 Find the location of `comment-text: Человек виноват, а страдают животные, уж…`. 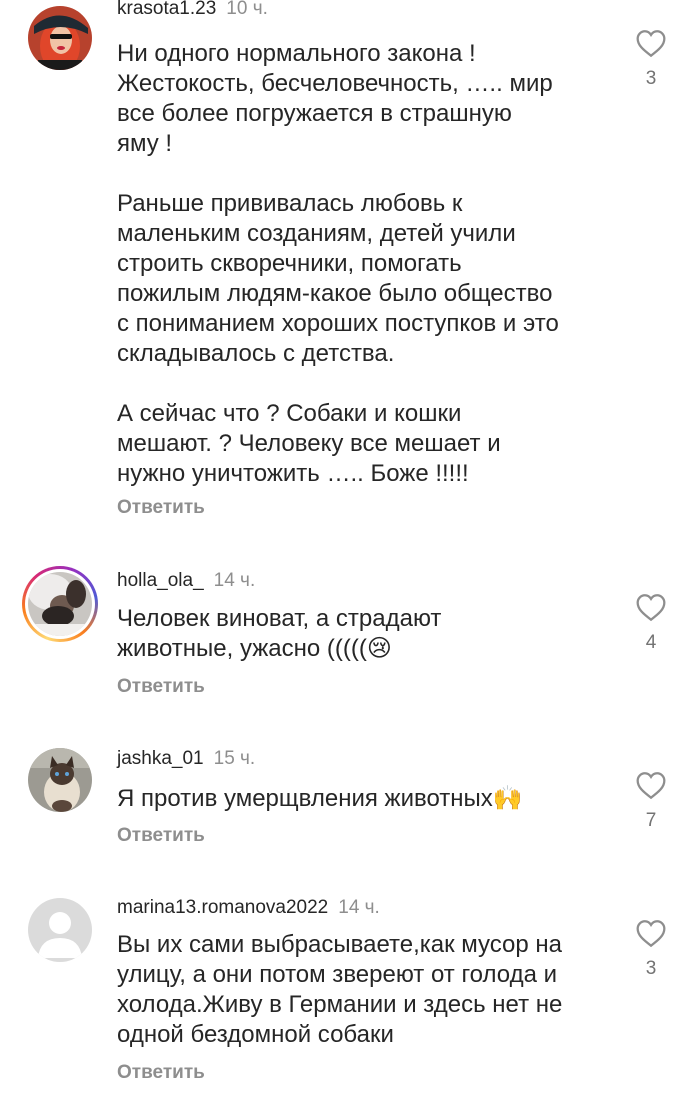

comment-text: Человек виноват, а страдают животные, уж… is located at coordinates (279, 633).